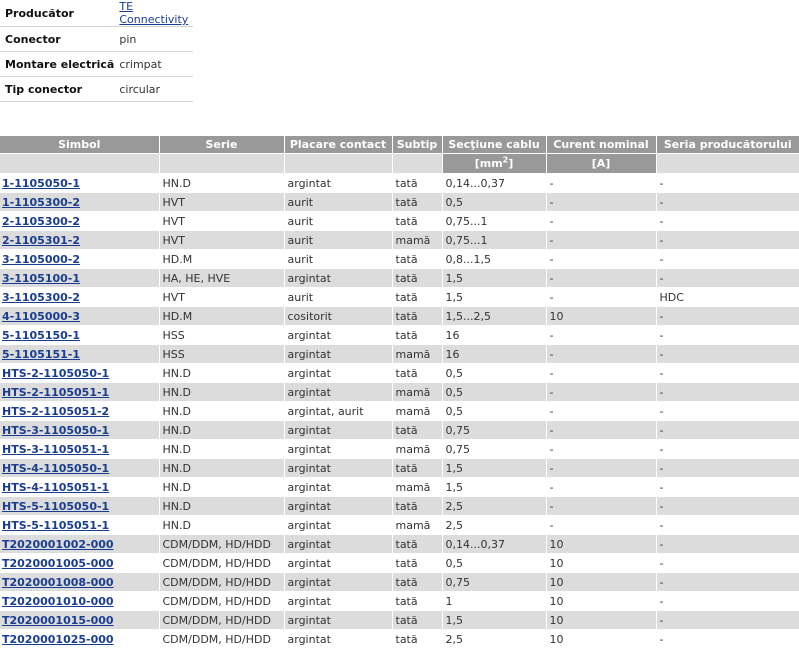 This screenshot has height=648, width=799. Describe the element at coordinates (55, 449) in the screenshot. I see `product-symbol-link: HTS-3-1105051-1` at that location.